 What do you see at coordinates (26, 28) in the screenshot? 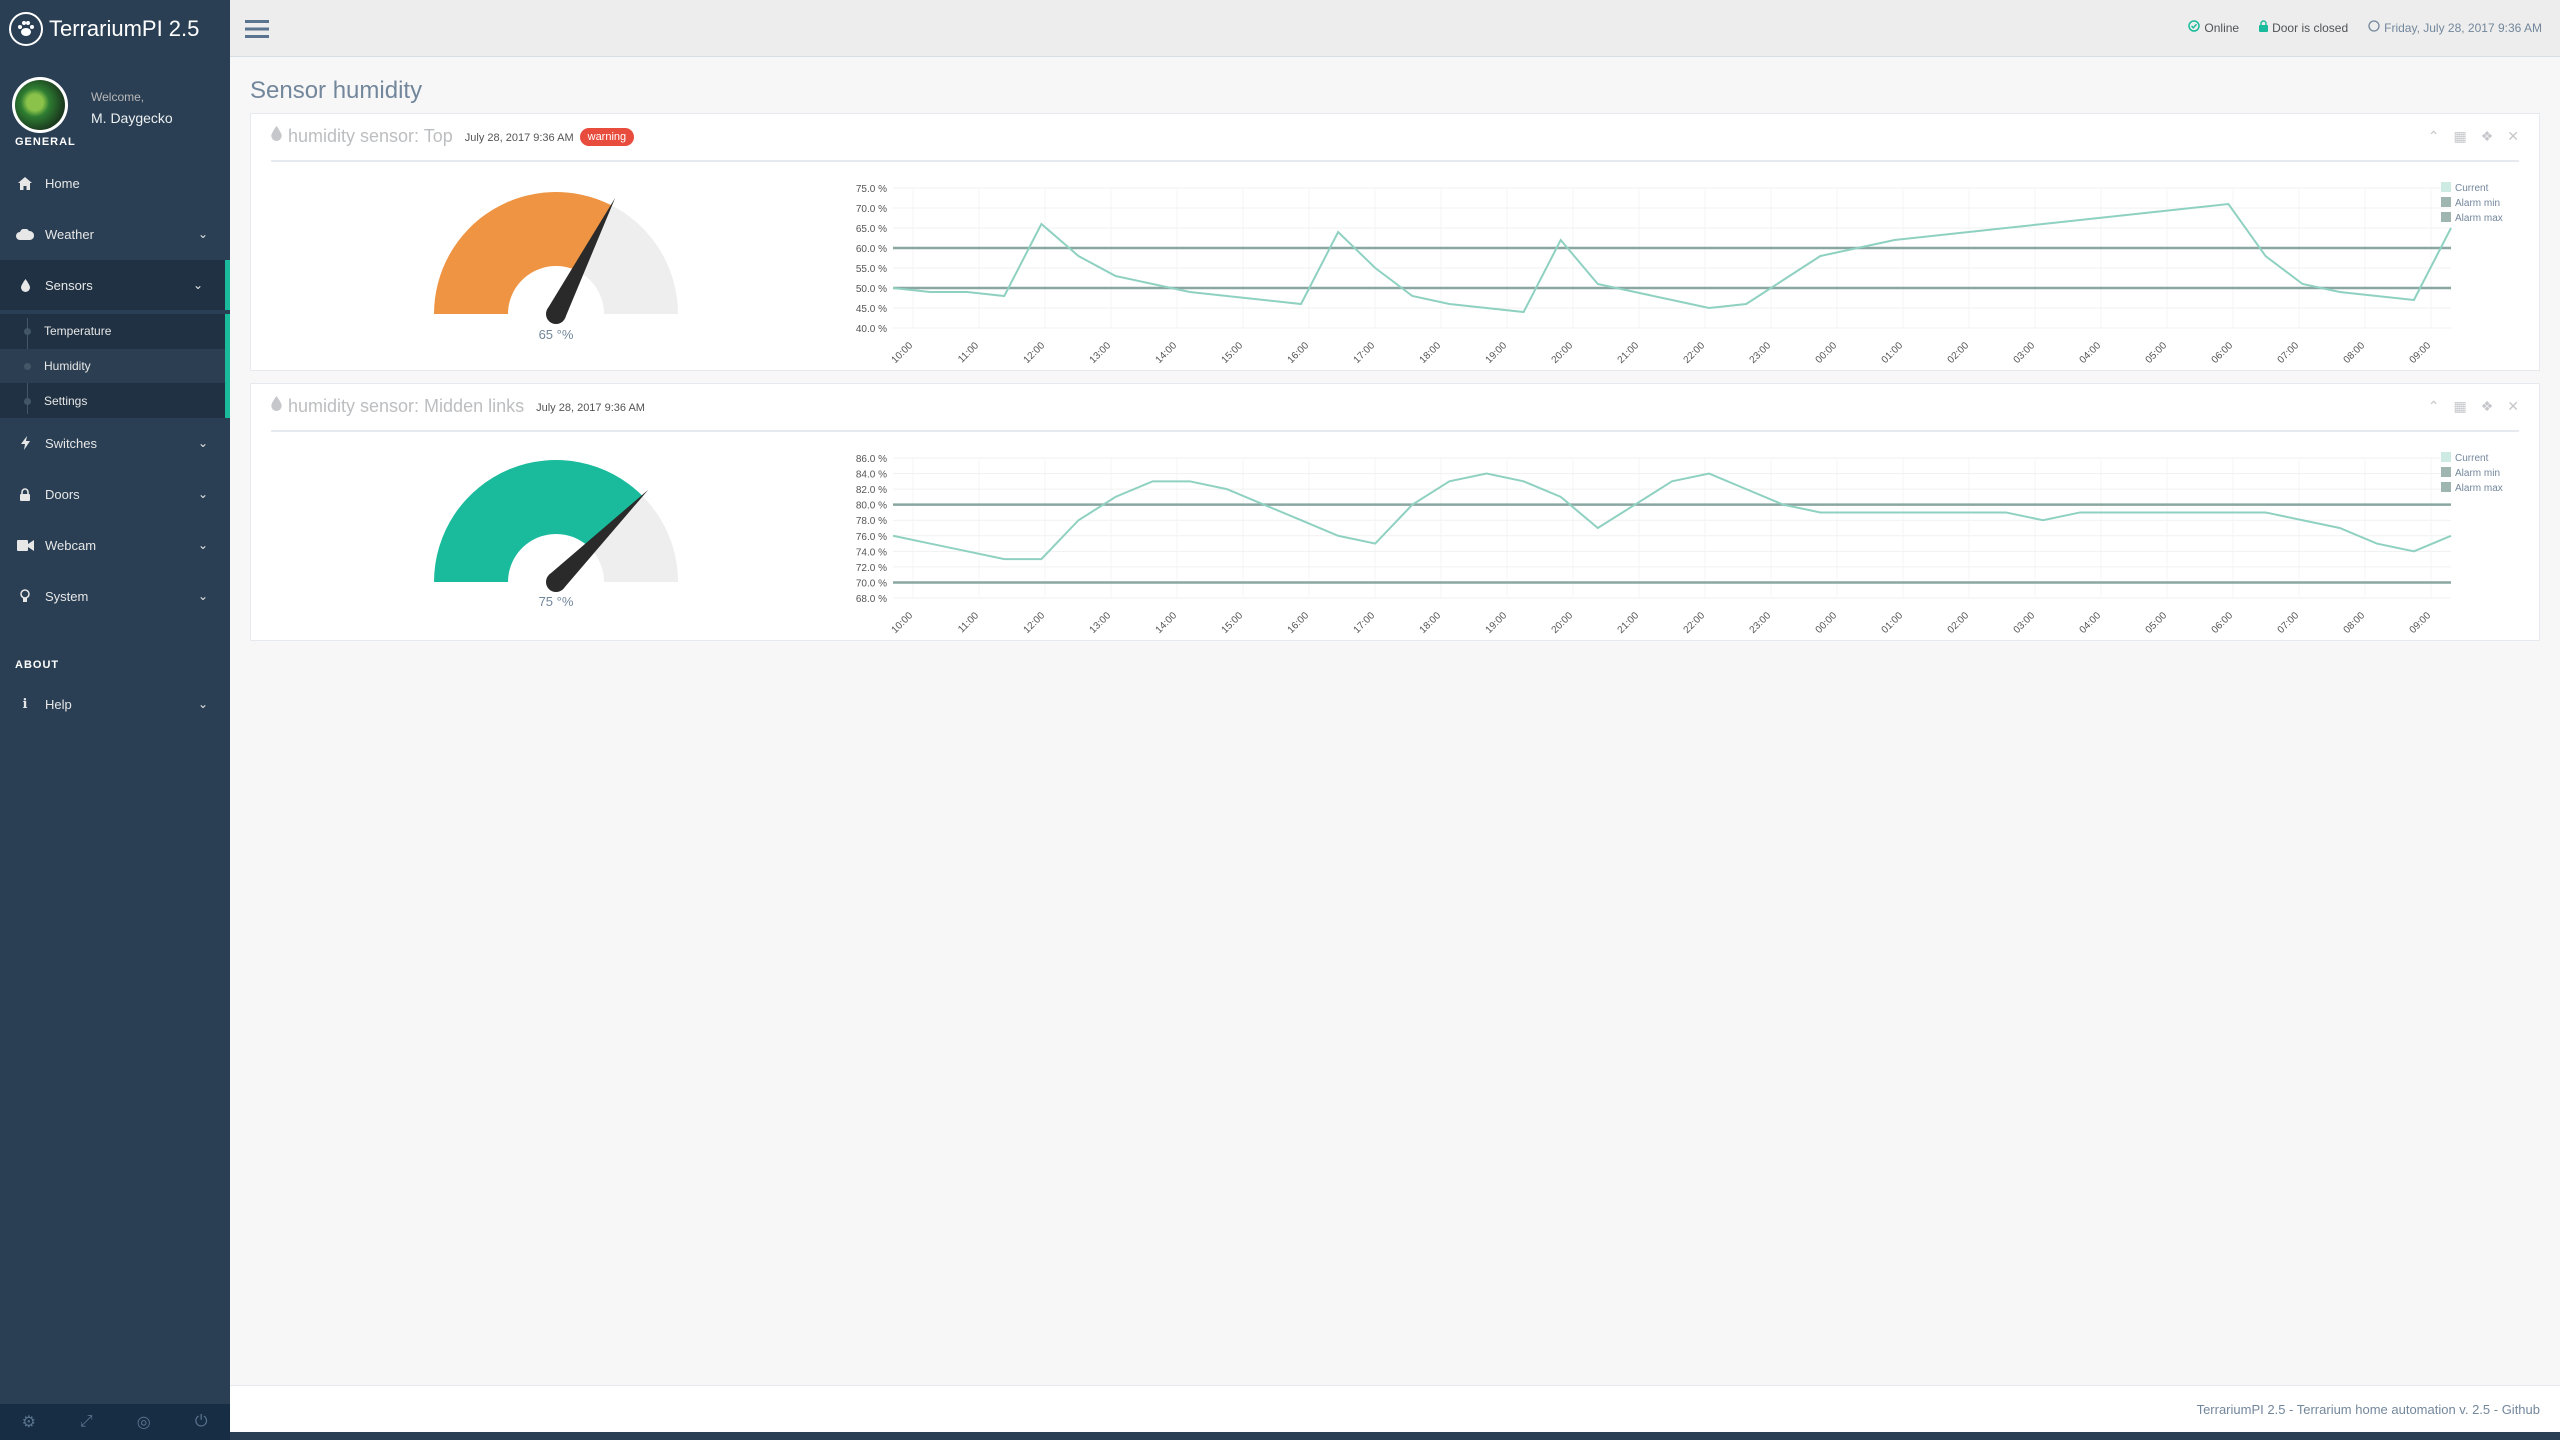
I see `paw-icon` at bounding box center [26, 28].